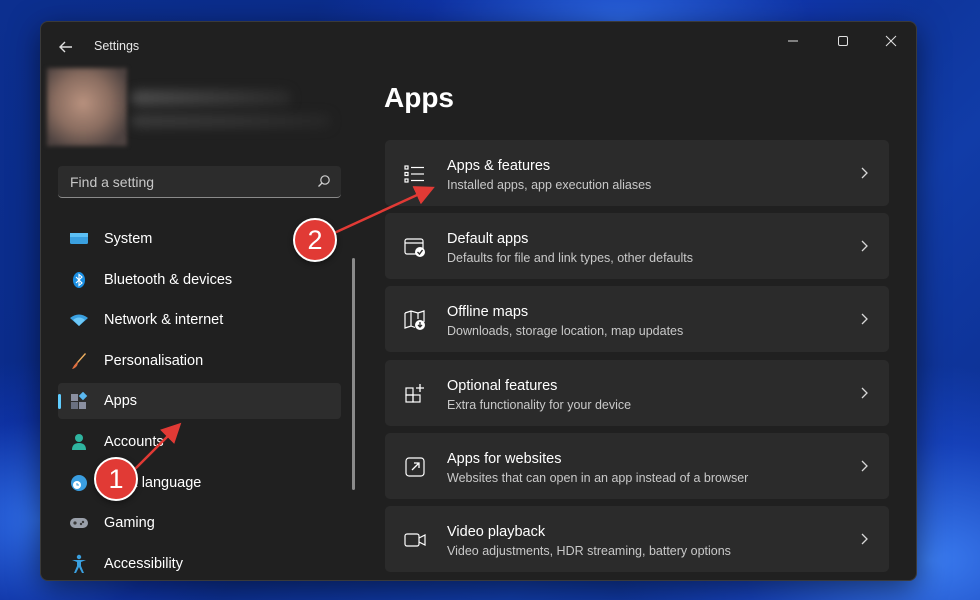 Image resolution: width=980 pixels, height=600 pixels. What do you see at coordinates (79, 320) in the screenshot?
I see `wifi-icon` at bounding box center [79, 320].